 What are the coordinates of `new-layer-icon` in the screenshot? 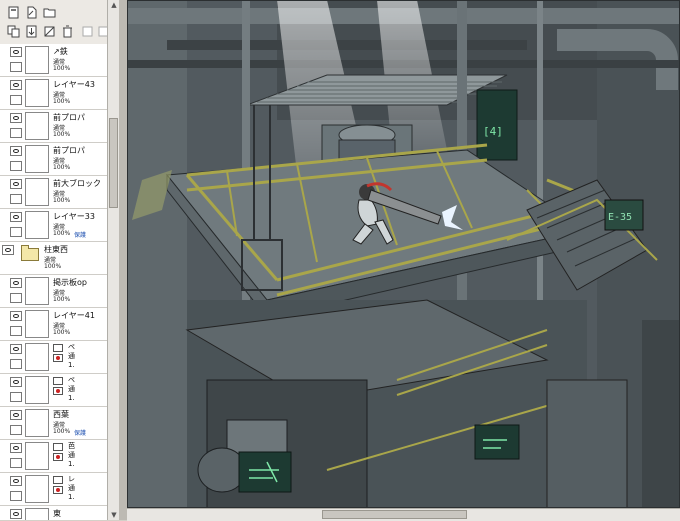 It's located at (13, 12).